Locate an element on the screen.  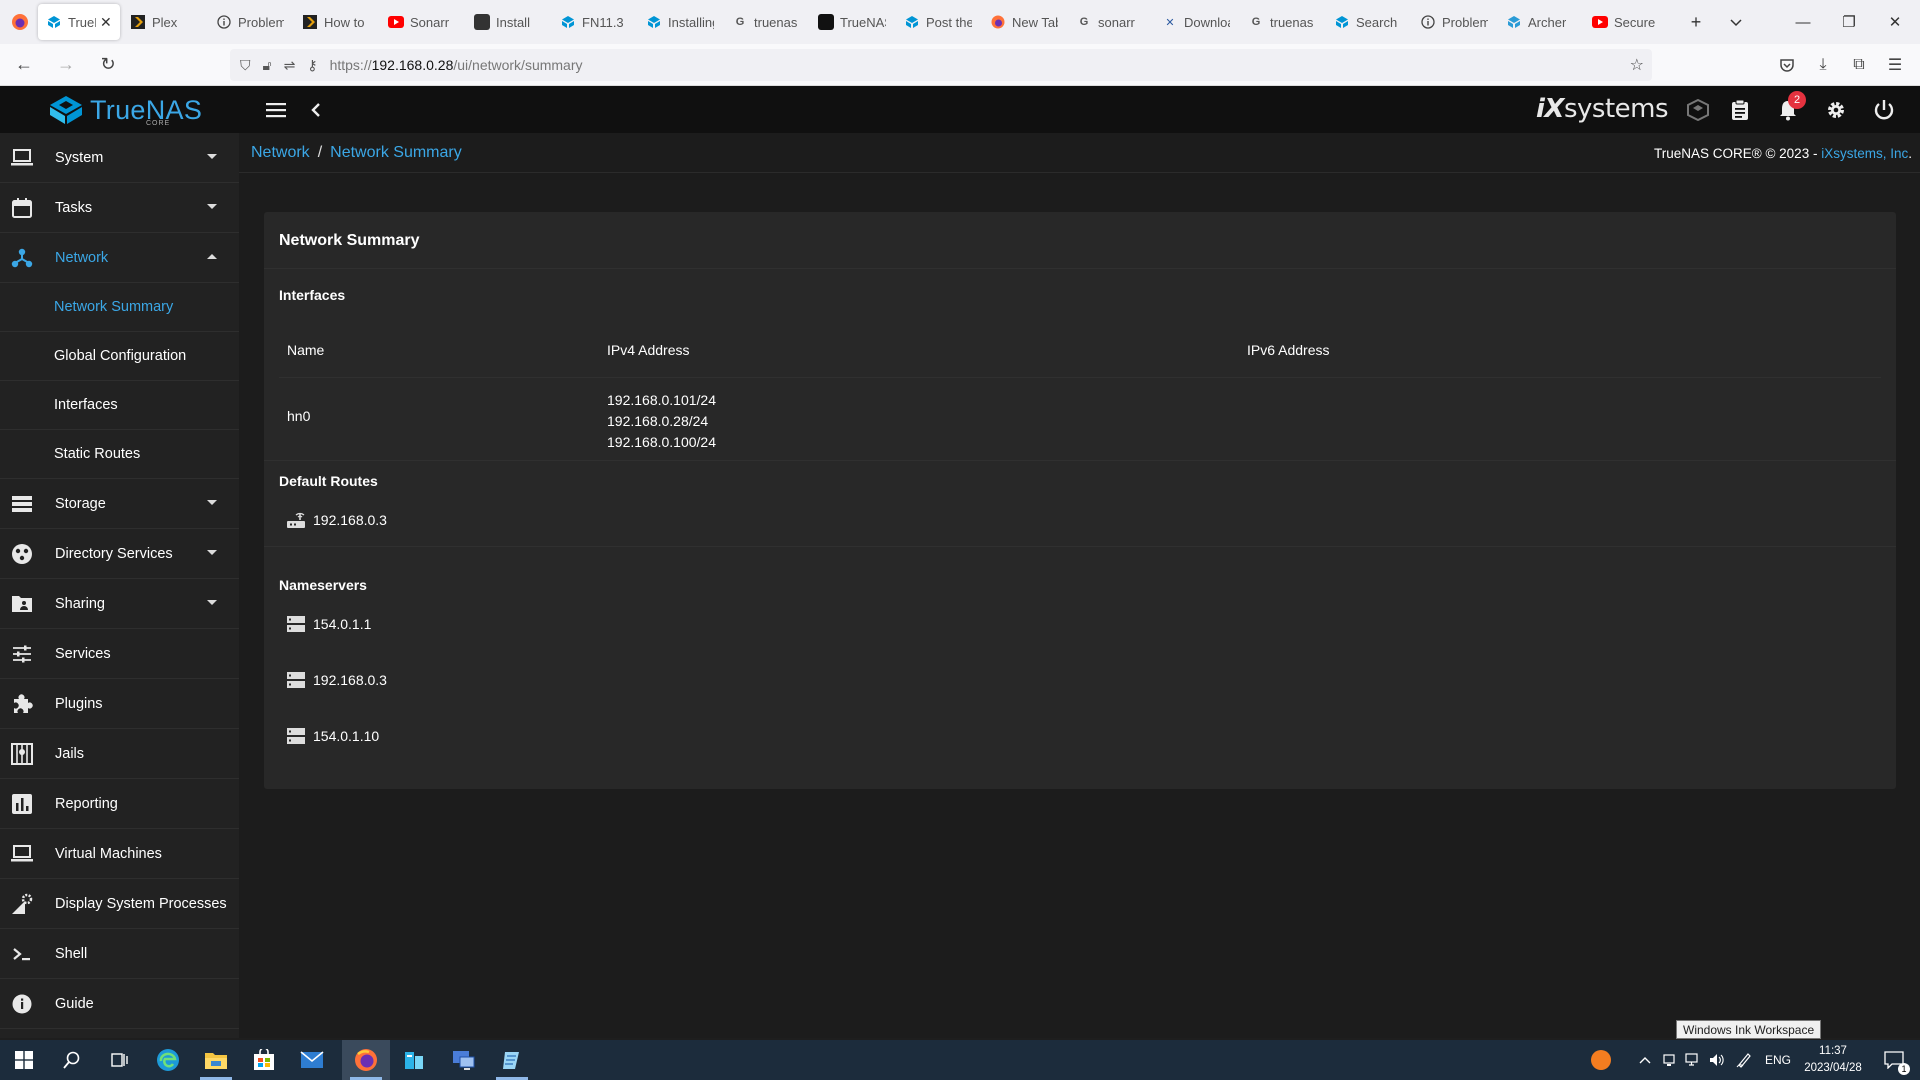
firefox-taskbar-icon is located at coordinates (366, 1060).